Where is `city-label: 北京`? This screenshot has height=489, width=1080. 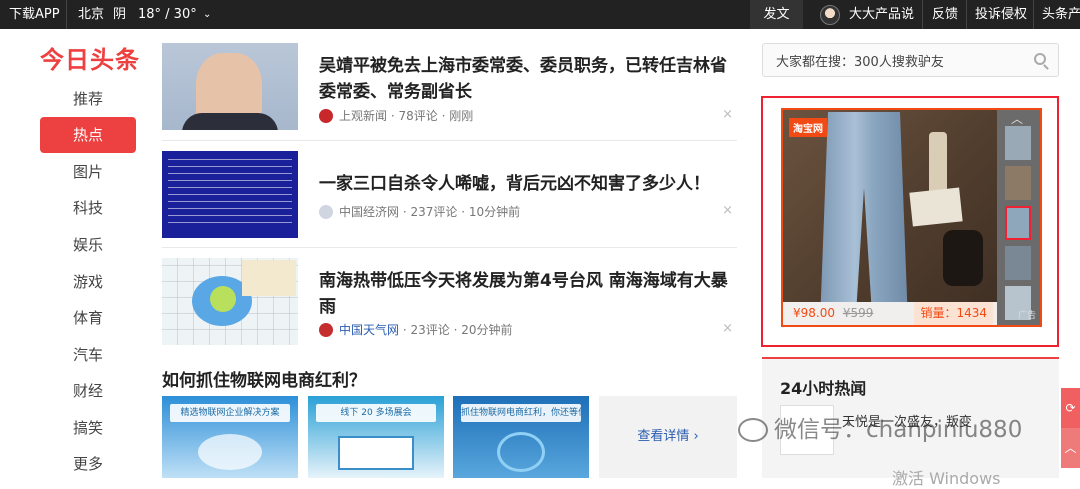
city-label: 北京 is located at coordinates (91, 14).